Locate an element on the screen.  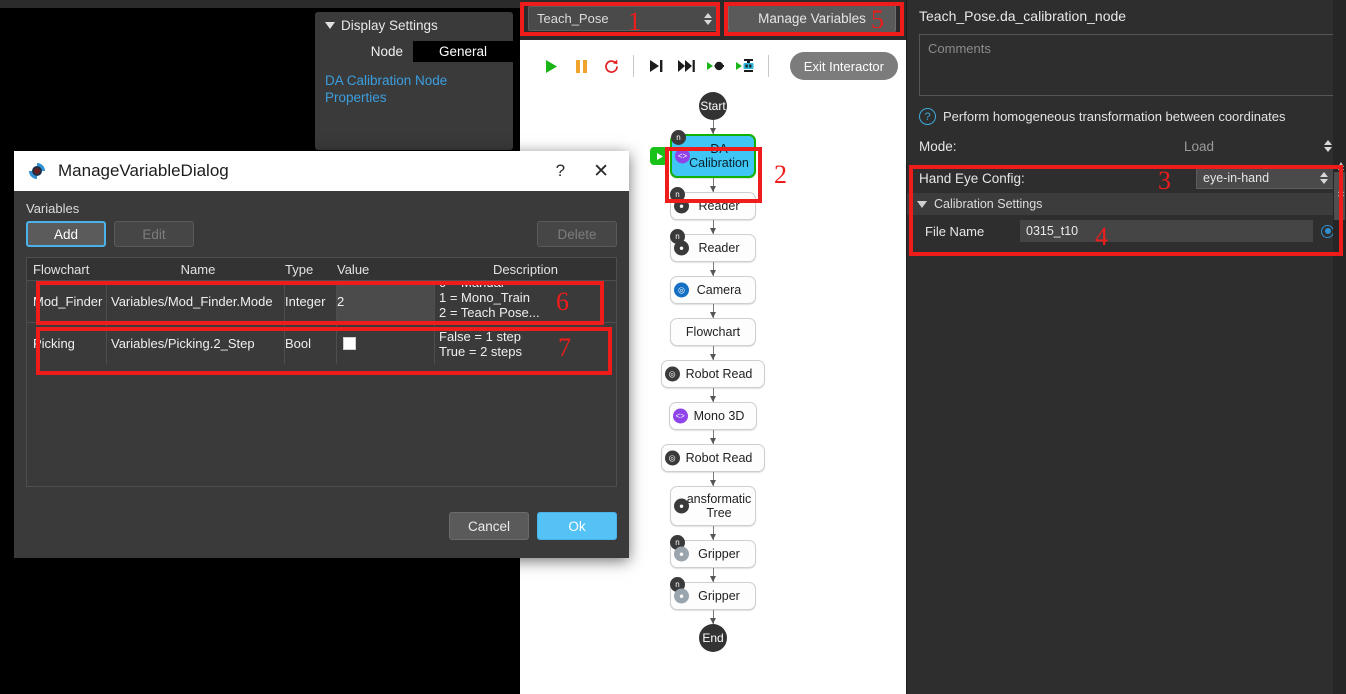
scroll-arrows-icon is located at coordinates (1341, 194).